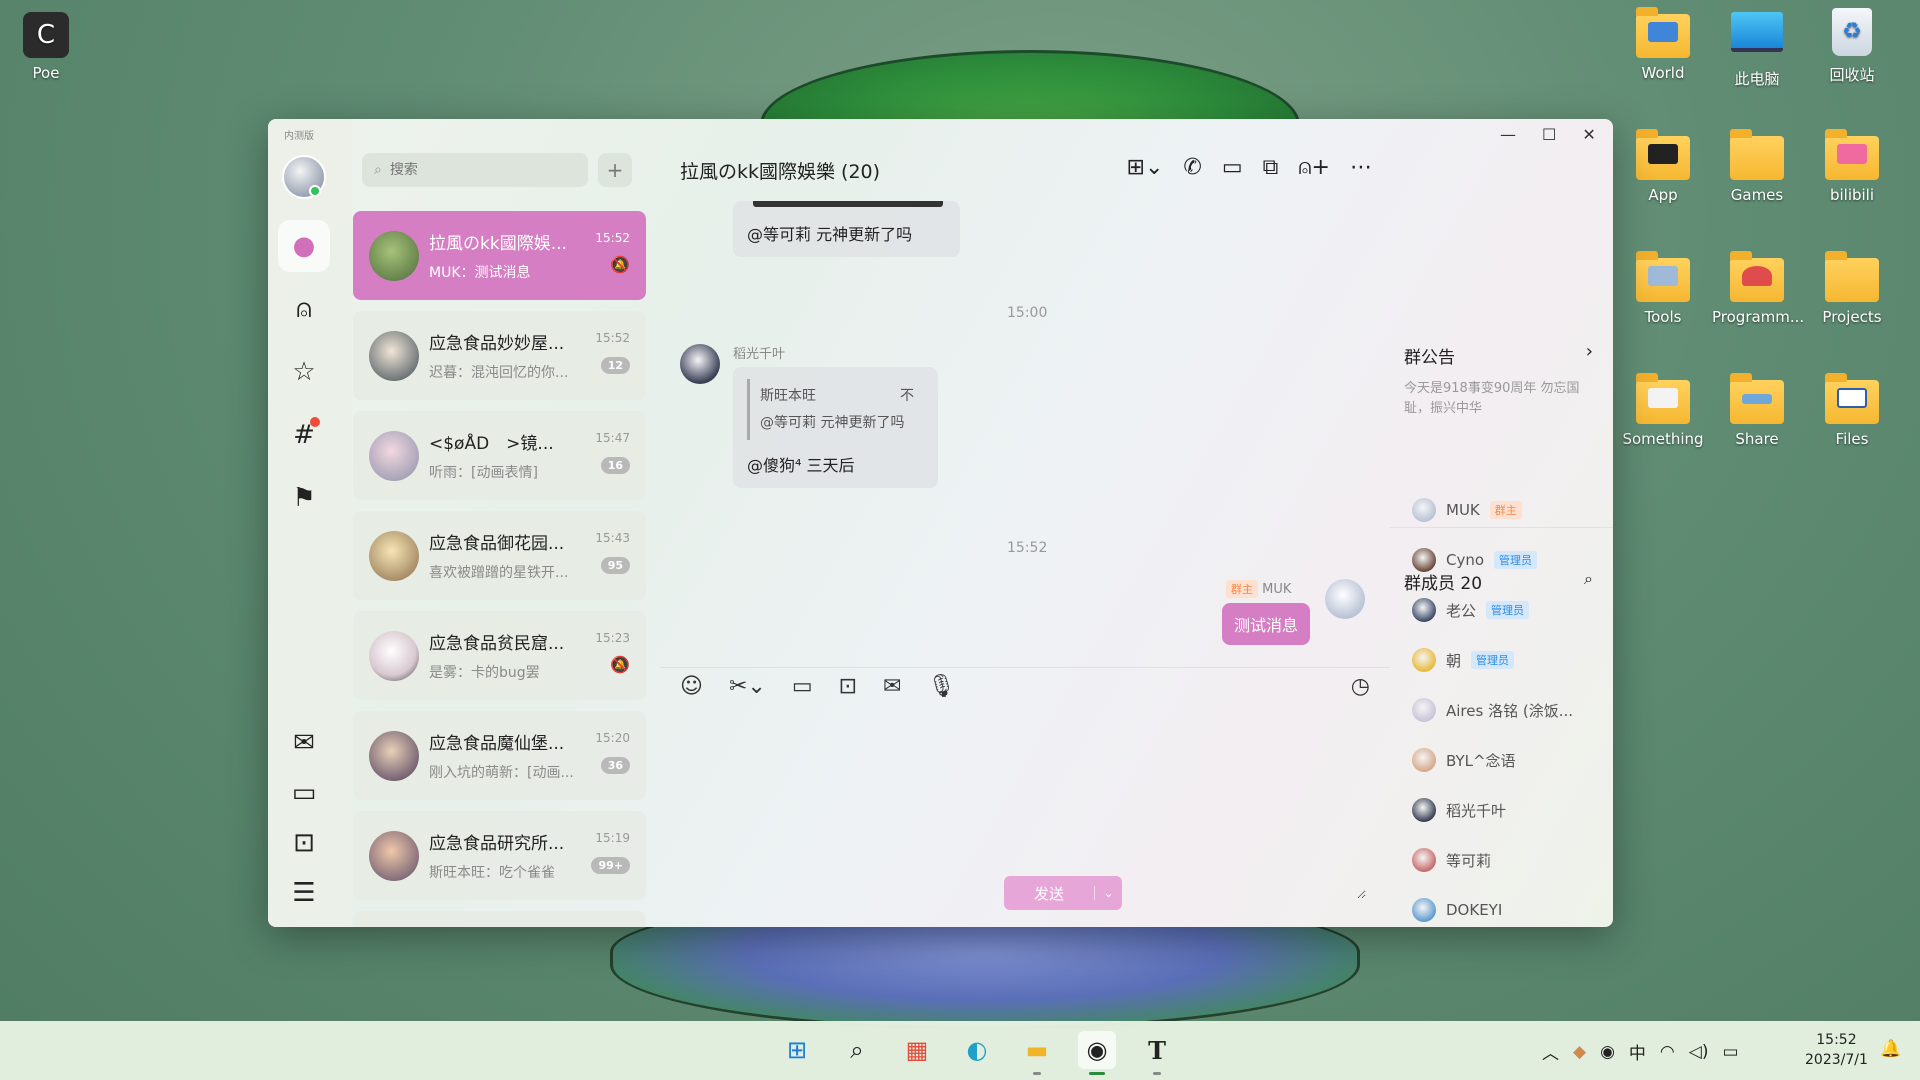 This screenshot has width=1920, height=1080. What do you see at coordinates (1097, 1053) in the screenshot?
I see `qq-button: ◉` at bounding box center [1097, 1053].